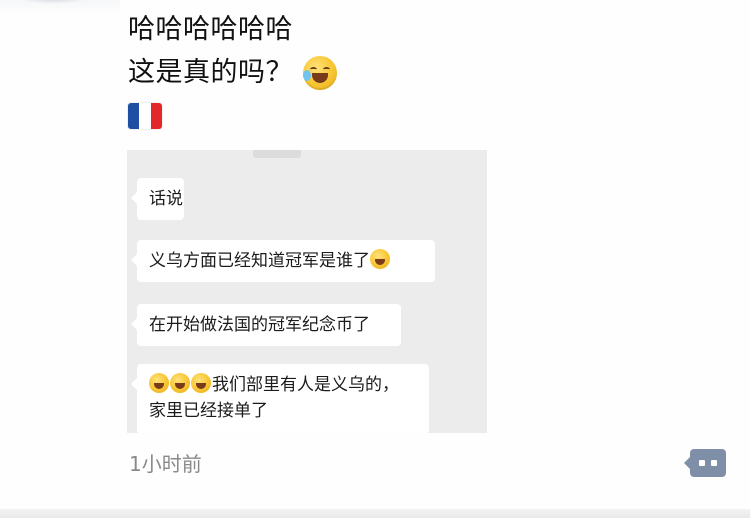  What do you see at coordinates (210, 29) in the screenshot?
I see `post-text-line-1: 哈哈哈哈哈哈` at bounding box center [210, 29].